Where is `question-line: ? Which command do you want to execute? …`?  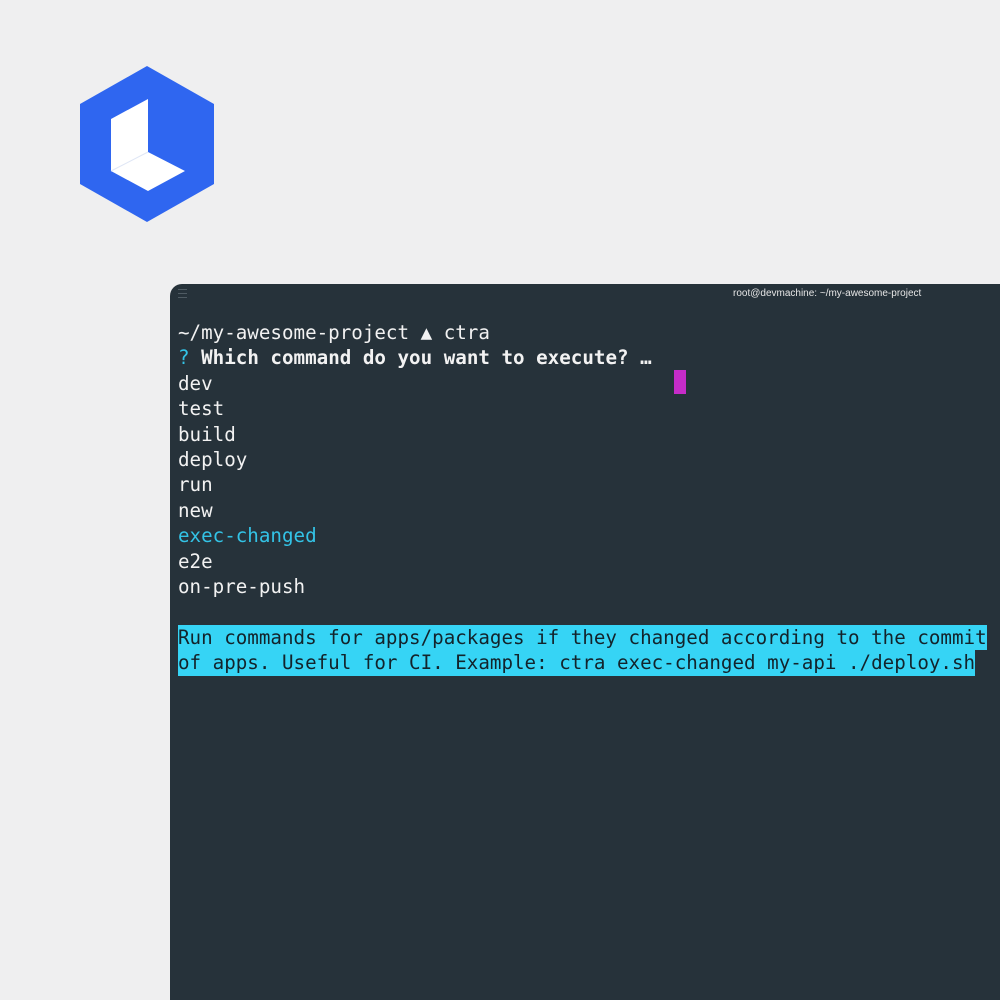 question-line: ? Which command do you want to execute? … is located at coordinates (589, 357).